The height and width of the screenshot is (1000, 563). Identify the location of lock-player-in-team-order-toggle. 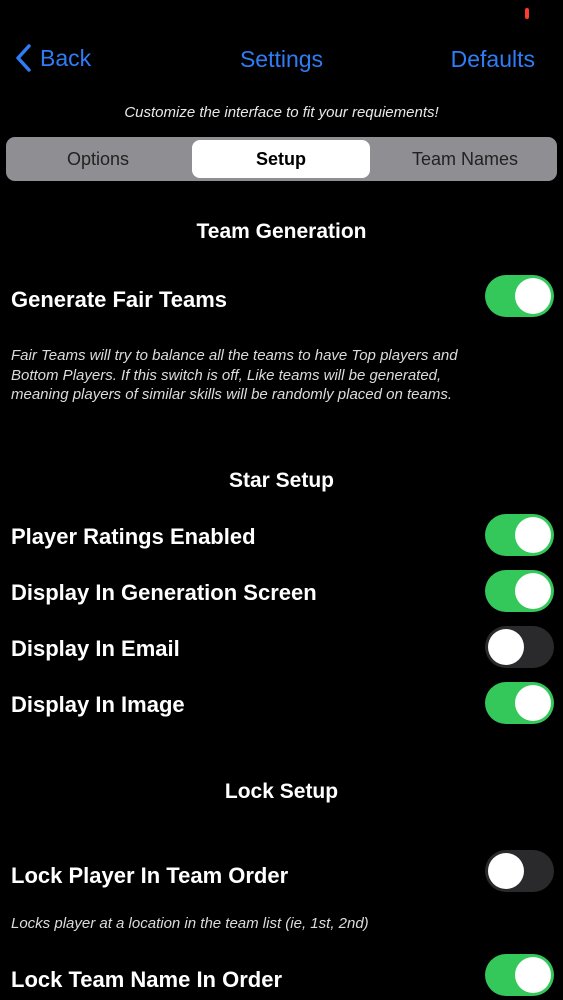
(519, 871).